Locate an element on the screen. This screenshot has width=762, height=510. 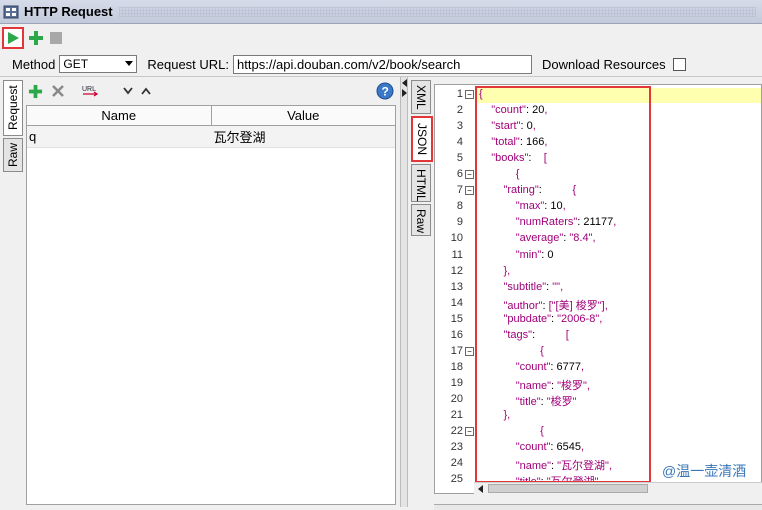
url-label: Request URL: is located at coordinates (188, 64).